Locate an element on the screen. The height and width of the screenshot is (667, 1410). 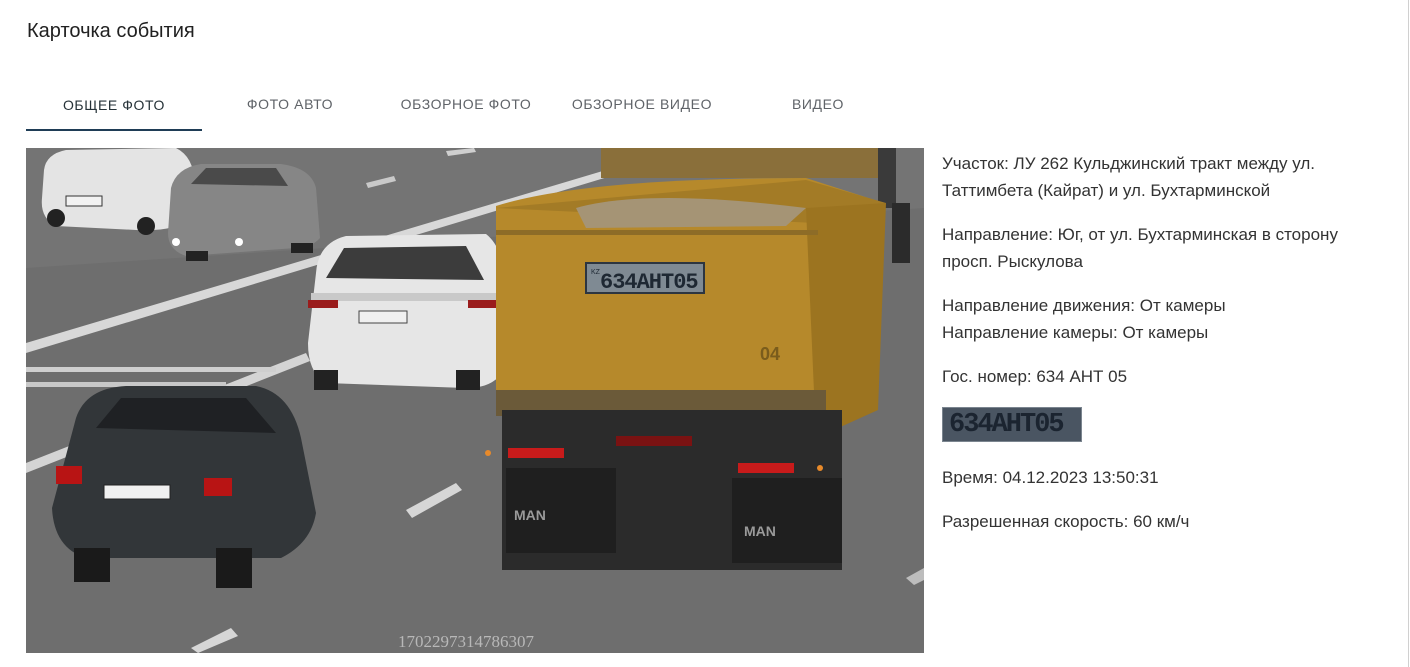
plate-crop-image: 634АНТ05 is located at coordinates (1012, 424).